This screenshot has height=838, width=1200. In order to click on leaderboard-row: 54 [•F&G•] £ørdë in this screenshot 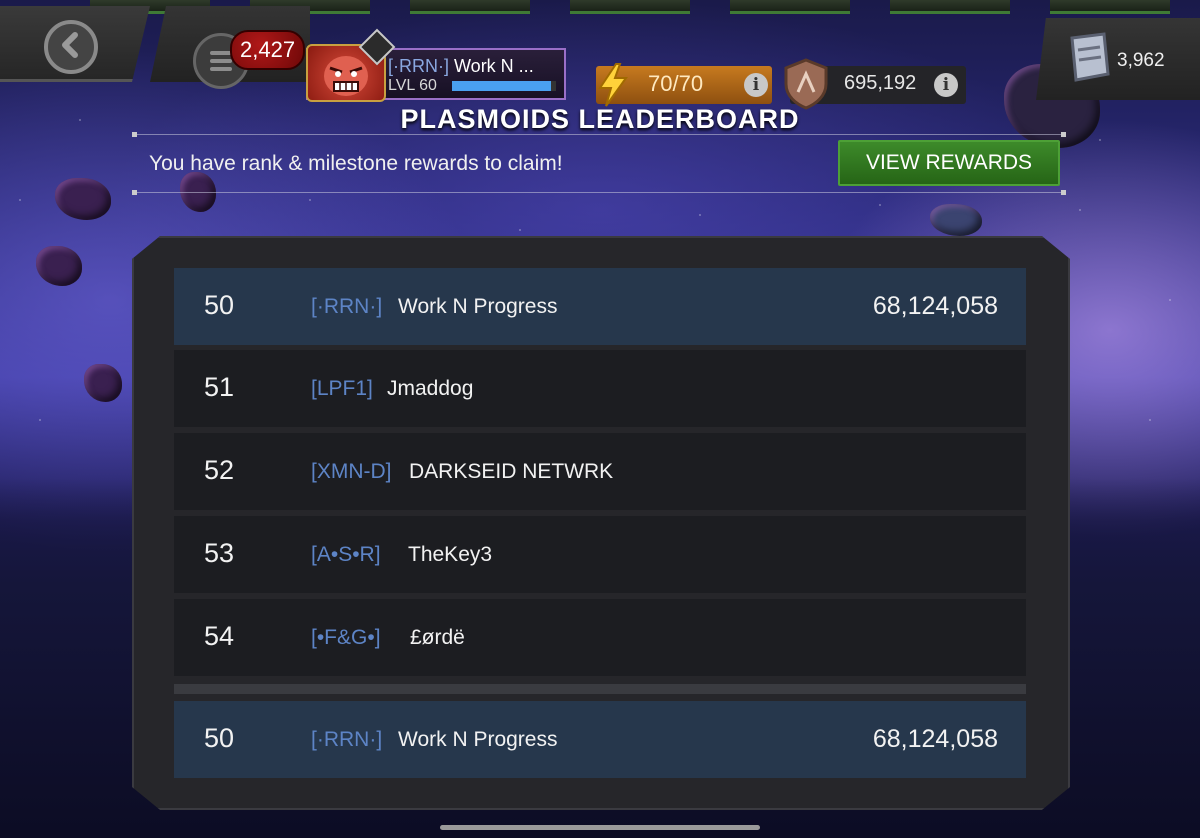, I will do `click(600, 637)`.